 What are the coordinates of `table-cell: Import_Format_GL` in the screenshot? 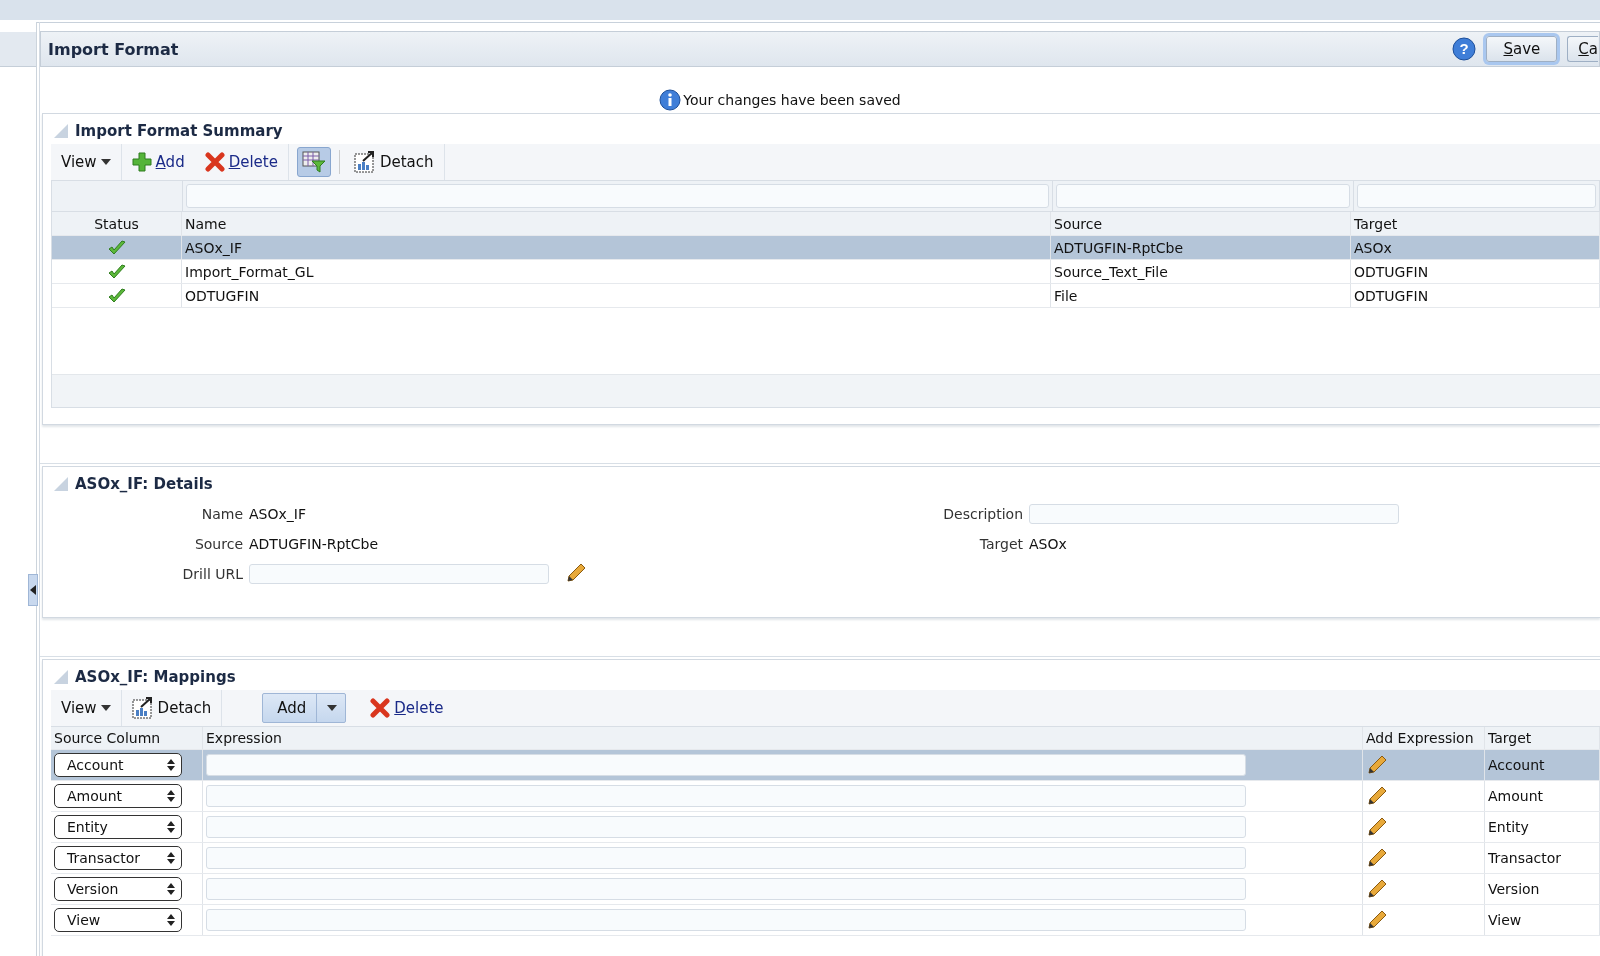 It's located at (616, 271).